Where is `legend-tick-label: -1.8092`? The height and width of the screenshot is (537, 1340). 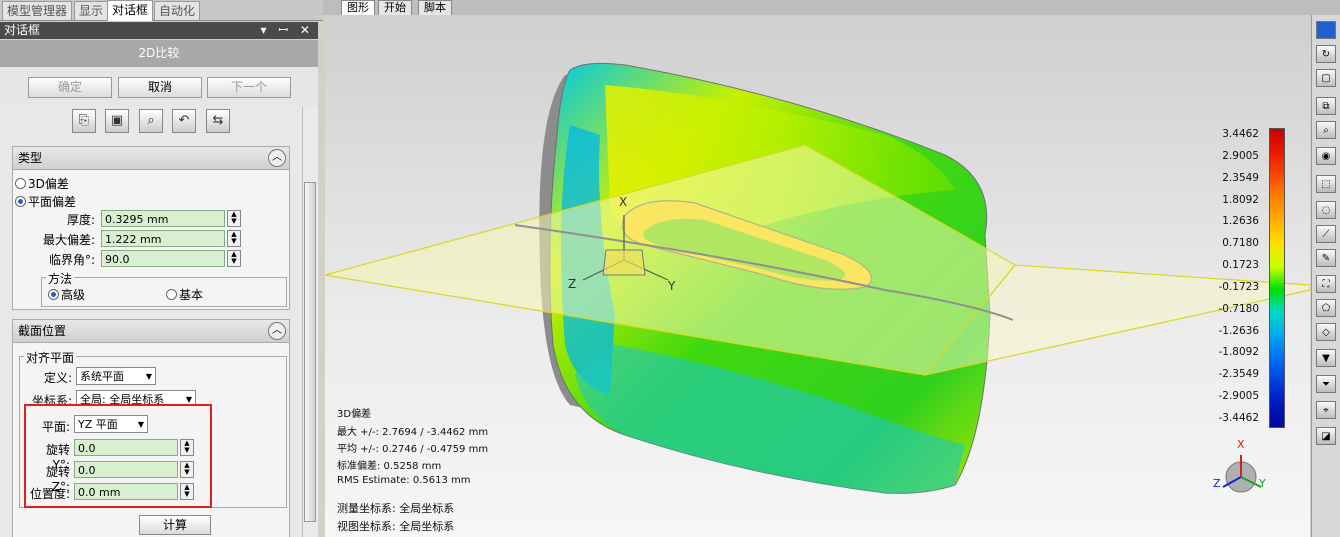
legend-tick-label: -1.8092 is located at coordinates (1238, 352).